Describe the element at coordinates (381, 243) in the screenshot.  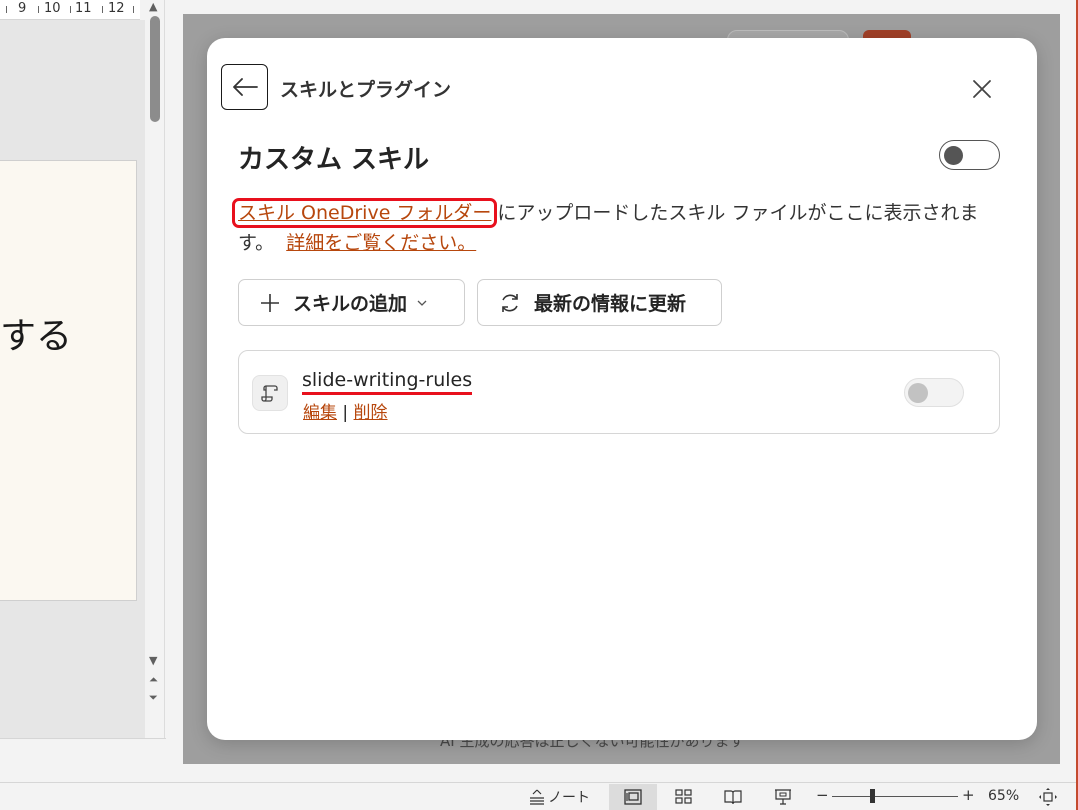
I see `learn-more-link: 詳細をご覧ください。` at that location.